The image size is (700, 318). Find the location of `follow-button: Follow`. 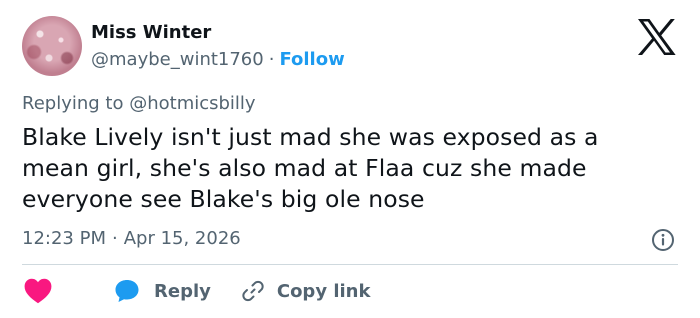

follow-button: Follow is located at coordinates (311, 59).